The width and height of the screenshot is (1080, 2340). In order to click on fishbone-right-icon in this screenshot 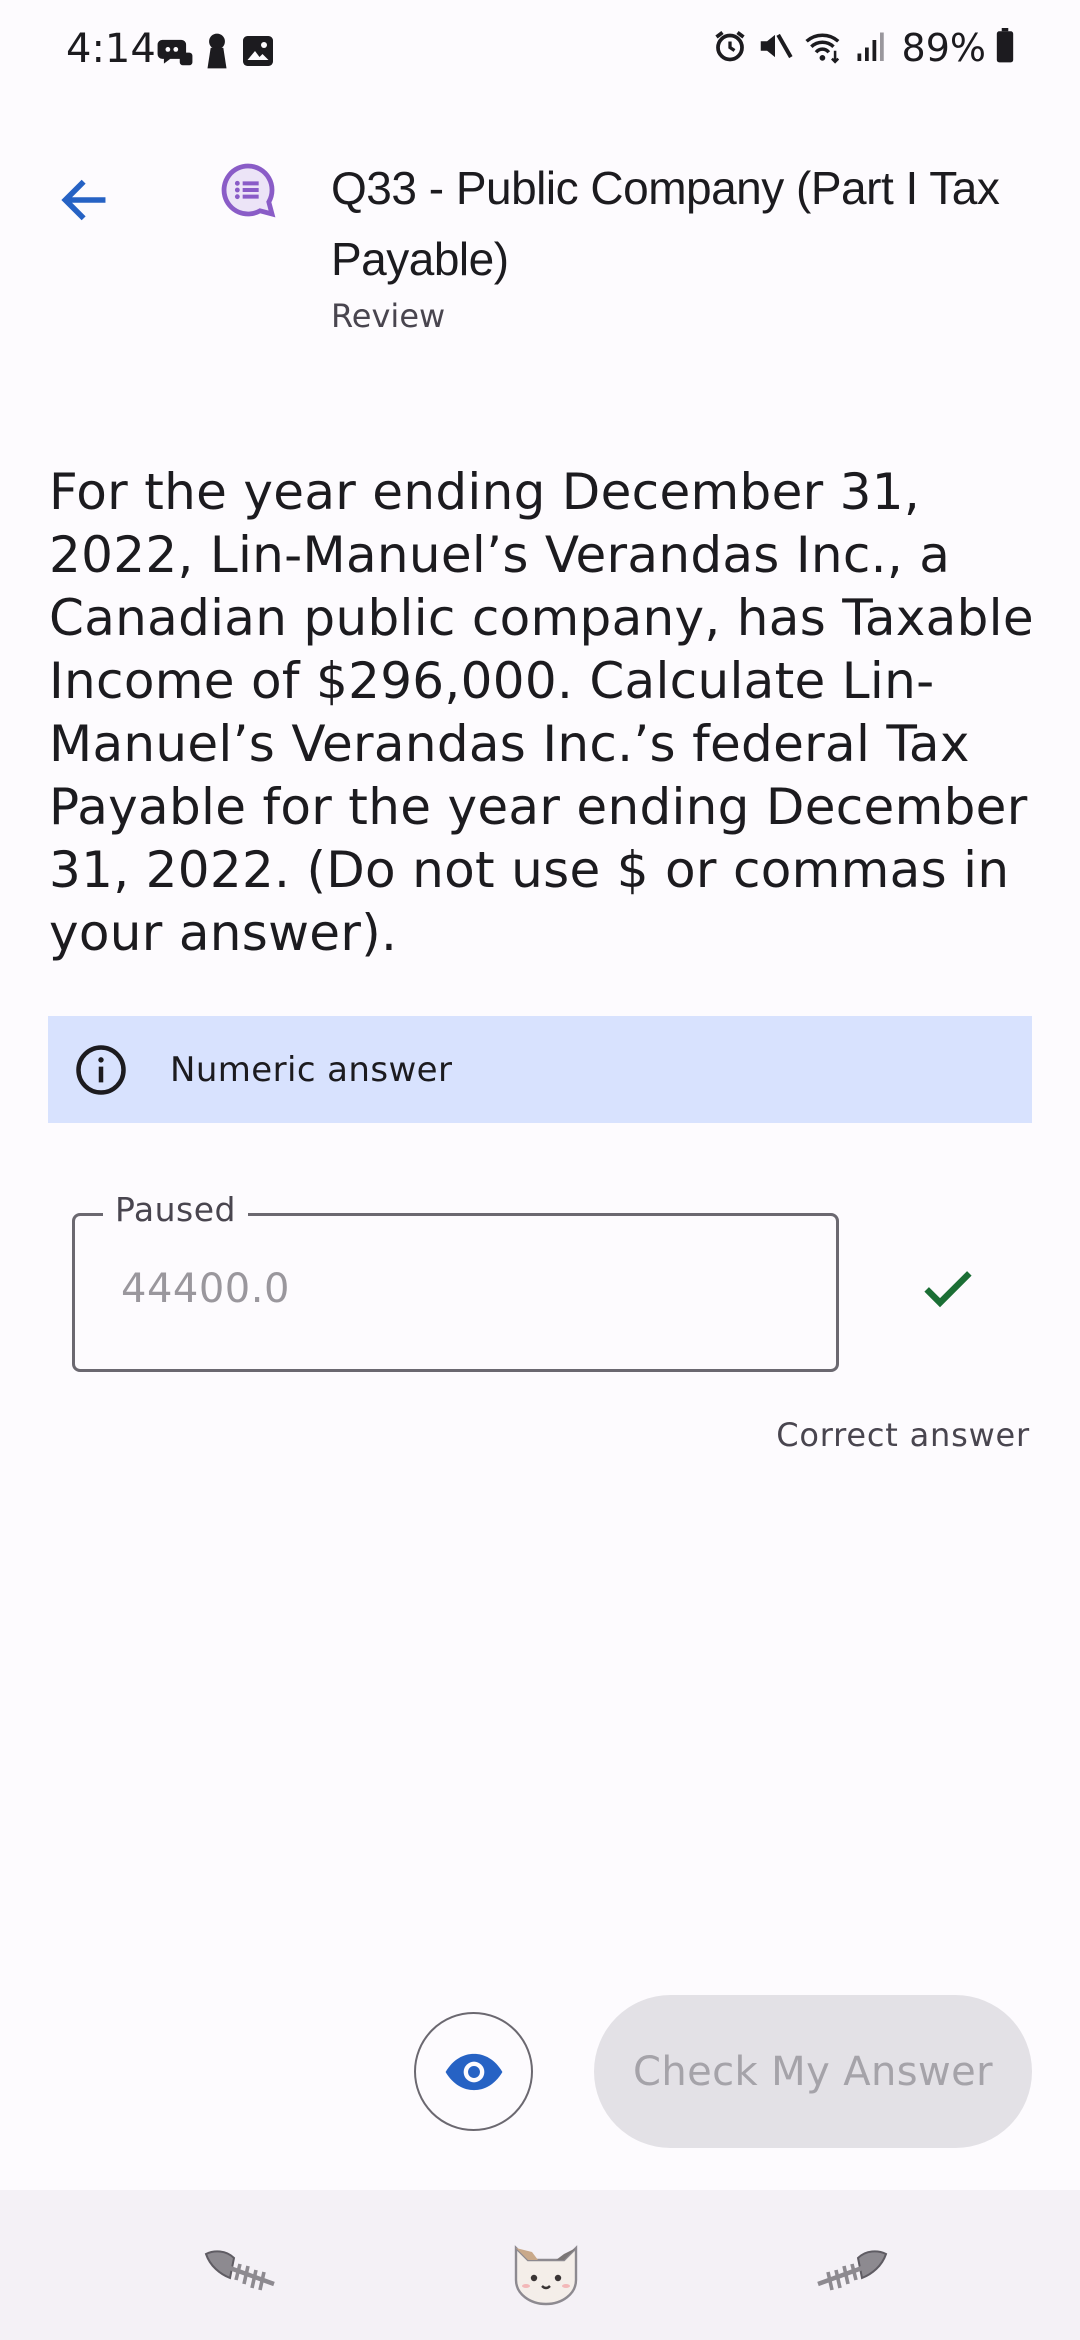, I will do `click(850, 2274)`.